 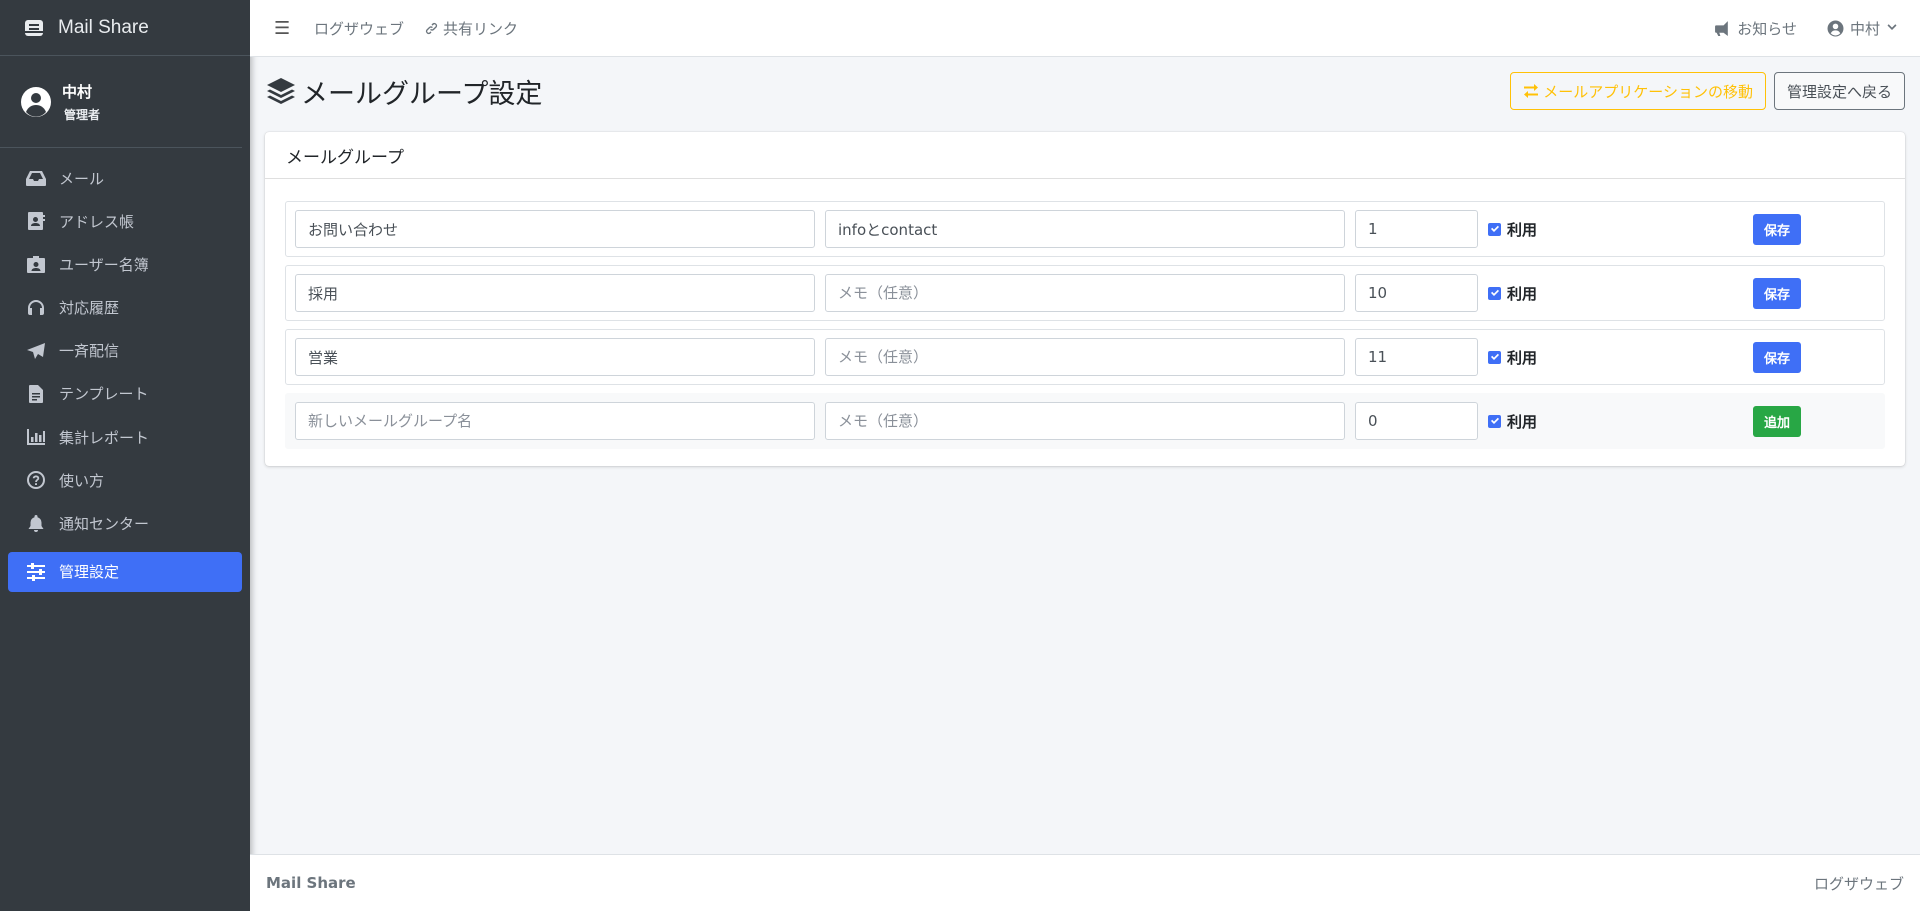 I want to click on header-buttons: メールアプリケーションの移動 管理設定へ戻る, so click(x=1707, y=91).